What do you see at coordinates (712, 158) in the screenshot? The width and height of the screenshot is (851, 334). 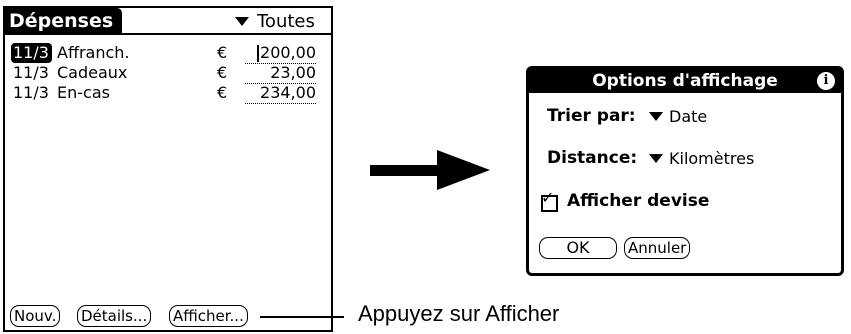 I see `distance-value: Kilomètres` at bounding box center [712, 158].